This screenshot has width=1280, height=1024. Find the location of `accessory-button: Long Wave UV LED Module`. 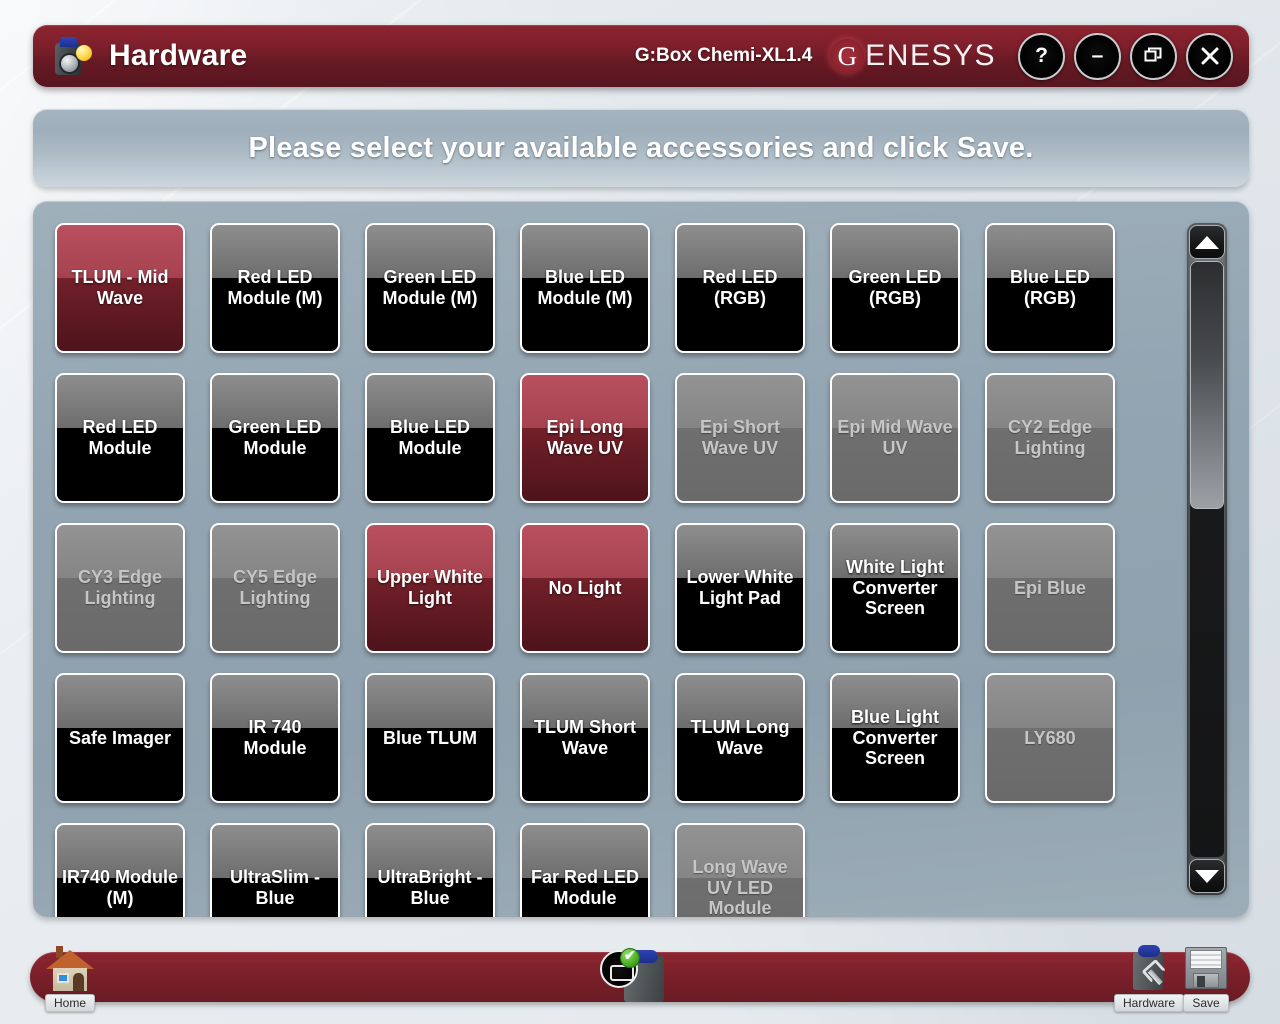

accessory-button: Long Wave UV LED Module is located at coordinates (740, 870).